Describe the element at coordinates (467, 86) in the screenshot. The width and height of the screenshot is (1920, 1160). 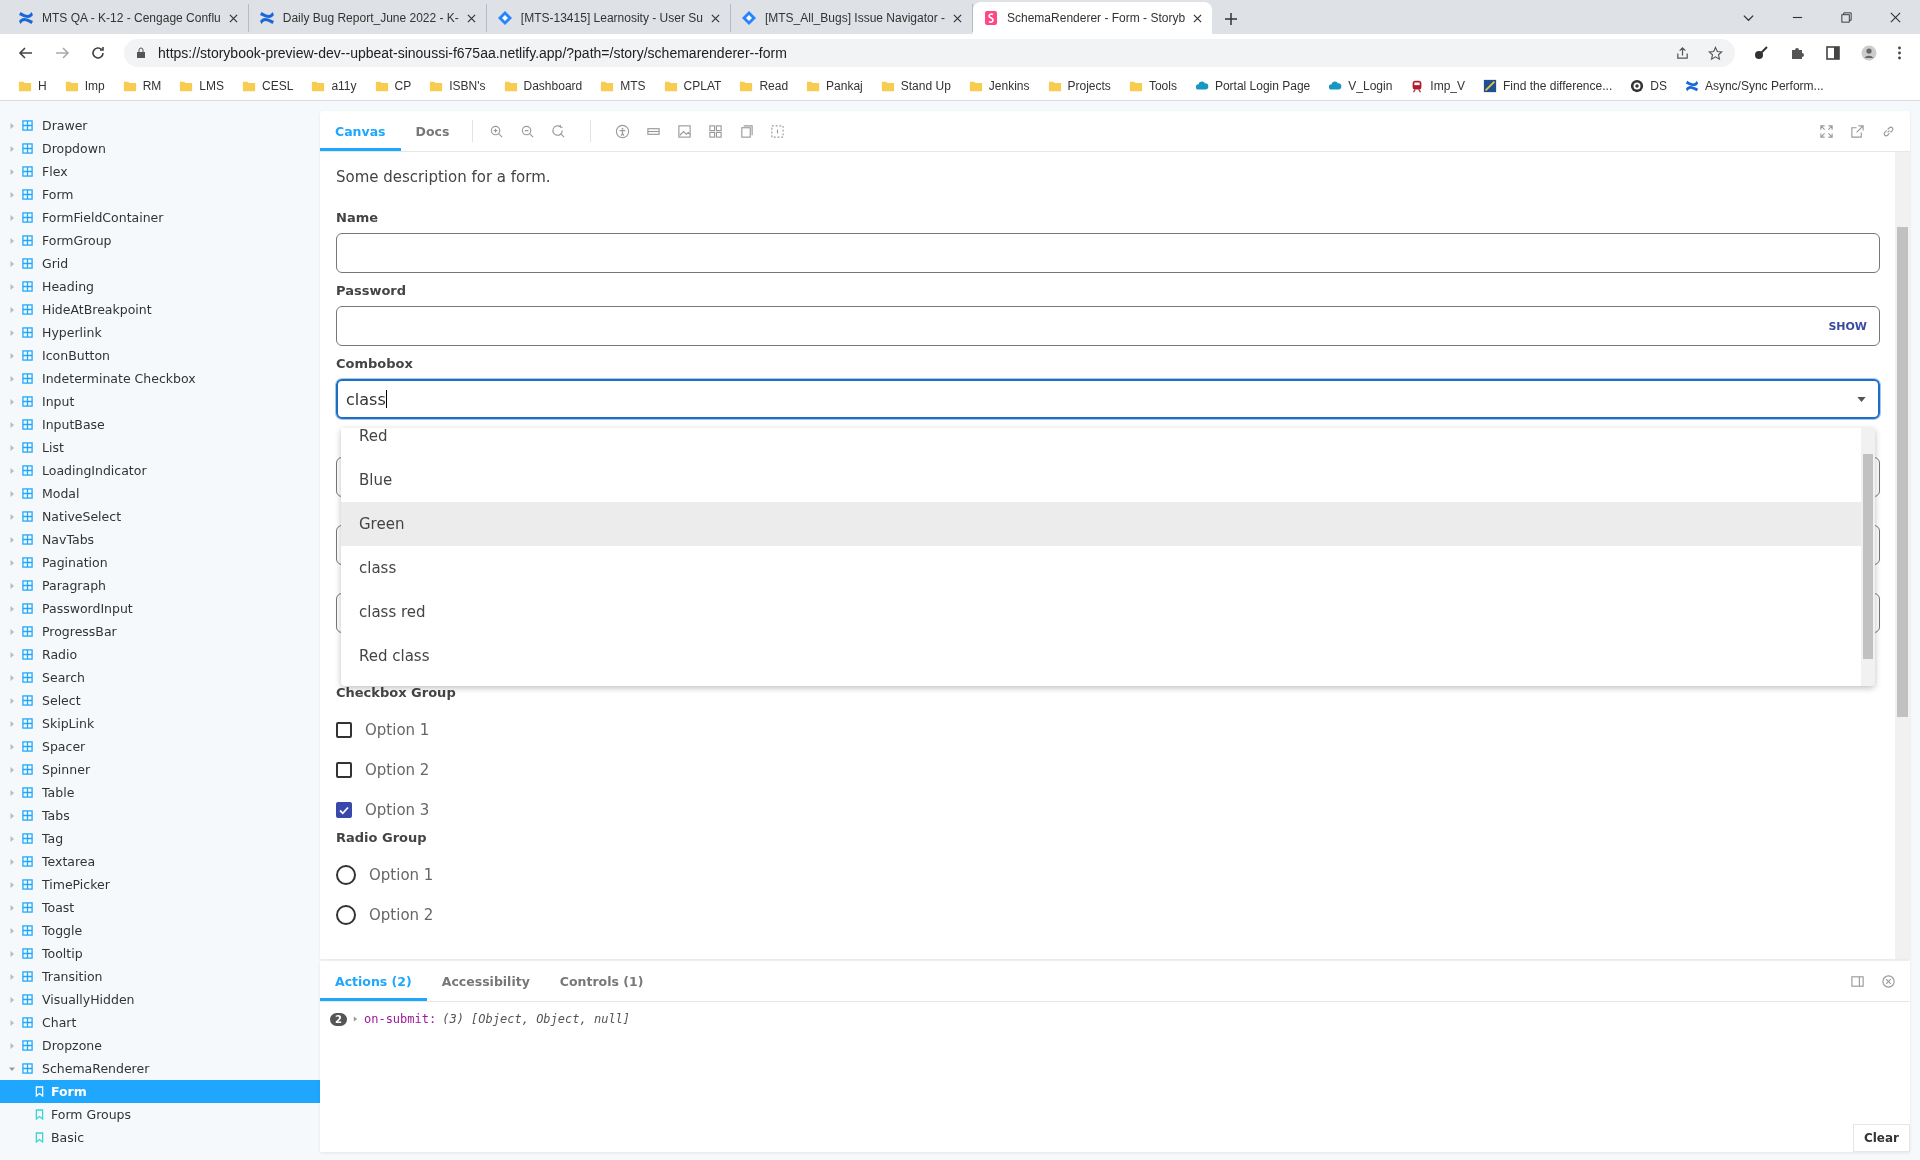
I see `bookmark-label: ISBN's` at that location.